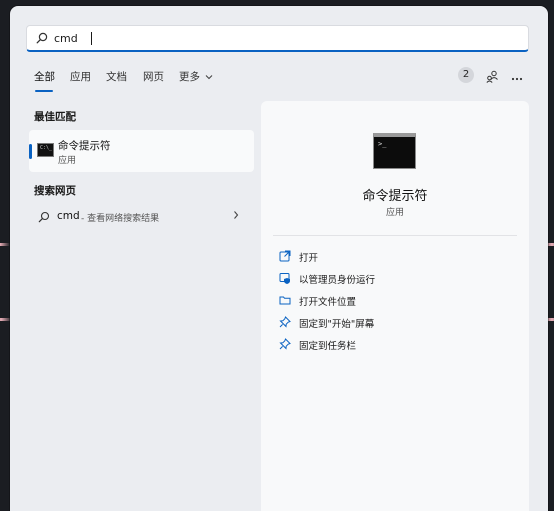 The height and width of the screenshot is (511, 554). Describe the element at coordinates (394, 345) in the screenshot. I see `action-pin-to-taskbar: 固定到任务栏` at that location.